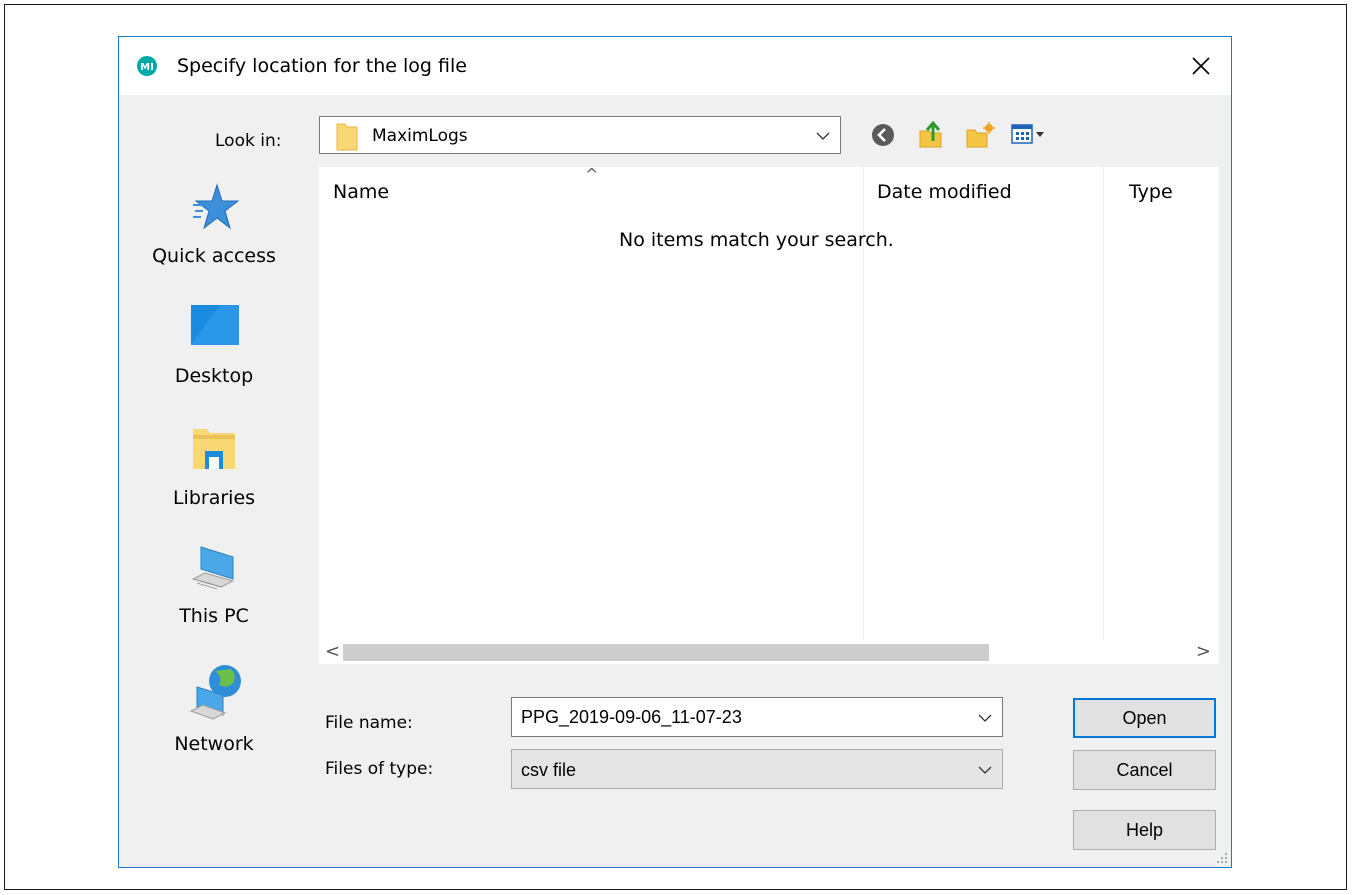 This screenshot has width=1352, height=895. Describe the element at coordinates (1151, 192) in the screenshot. I see `column-header-type: Type` at that location.